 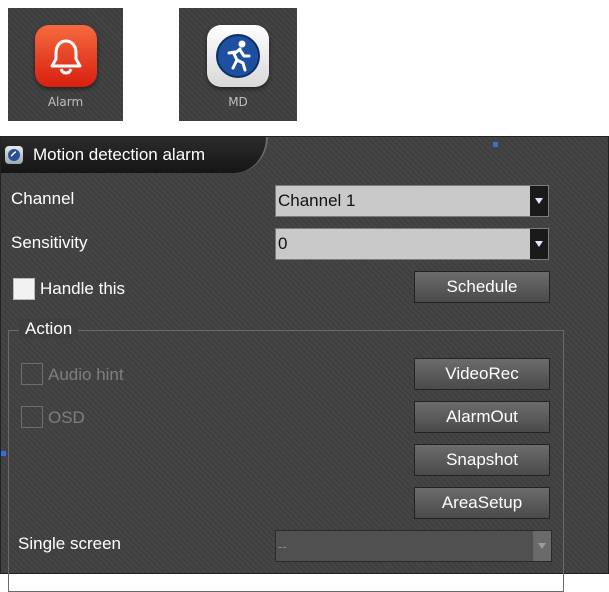 I want to click on osd-label: OSD, so click(x=66, y=417).